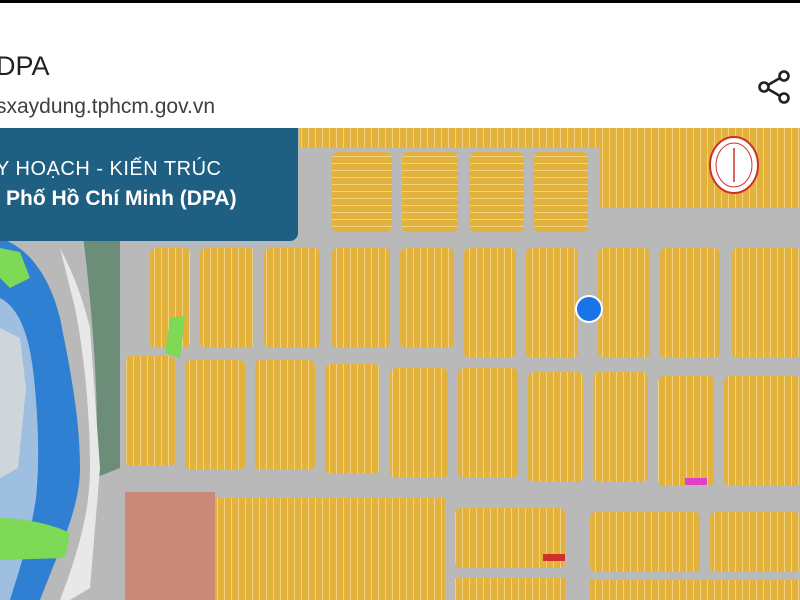 This screenshot has height=600, width=800. Describe the element at coordinates (111, 169) in the screenshot. I see `banner-subtitle: Y HOẠCH - KIẾN TRÚC` at that location.